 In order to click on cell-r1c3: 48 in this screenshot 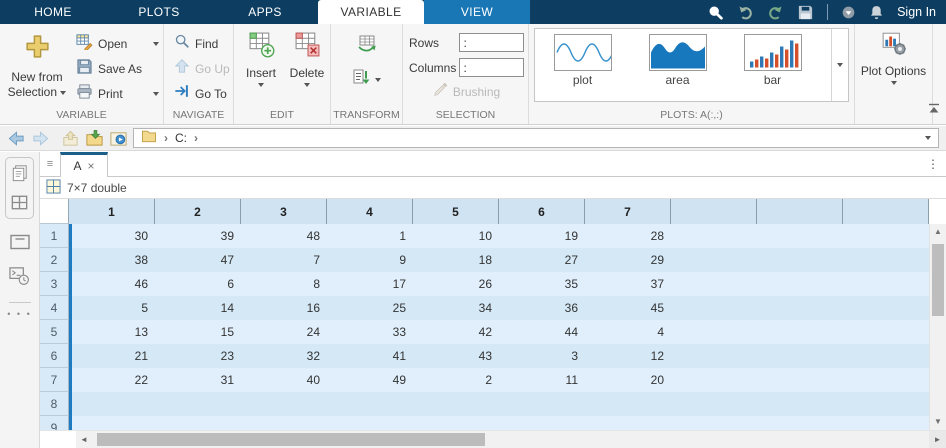, I will do `click(284, 236)`.